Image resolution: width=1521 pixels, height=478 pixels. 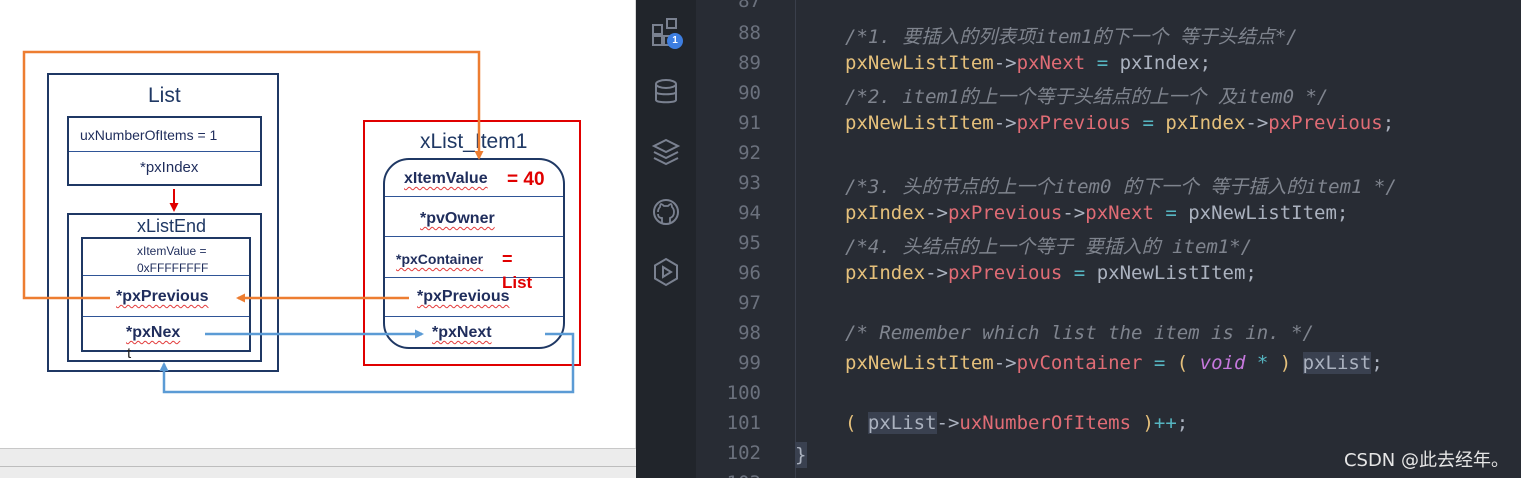 What do you see at coordinates (749, 333) in the screenshot?
I see `line-number: 98` at bounding box center [749, 333].